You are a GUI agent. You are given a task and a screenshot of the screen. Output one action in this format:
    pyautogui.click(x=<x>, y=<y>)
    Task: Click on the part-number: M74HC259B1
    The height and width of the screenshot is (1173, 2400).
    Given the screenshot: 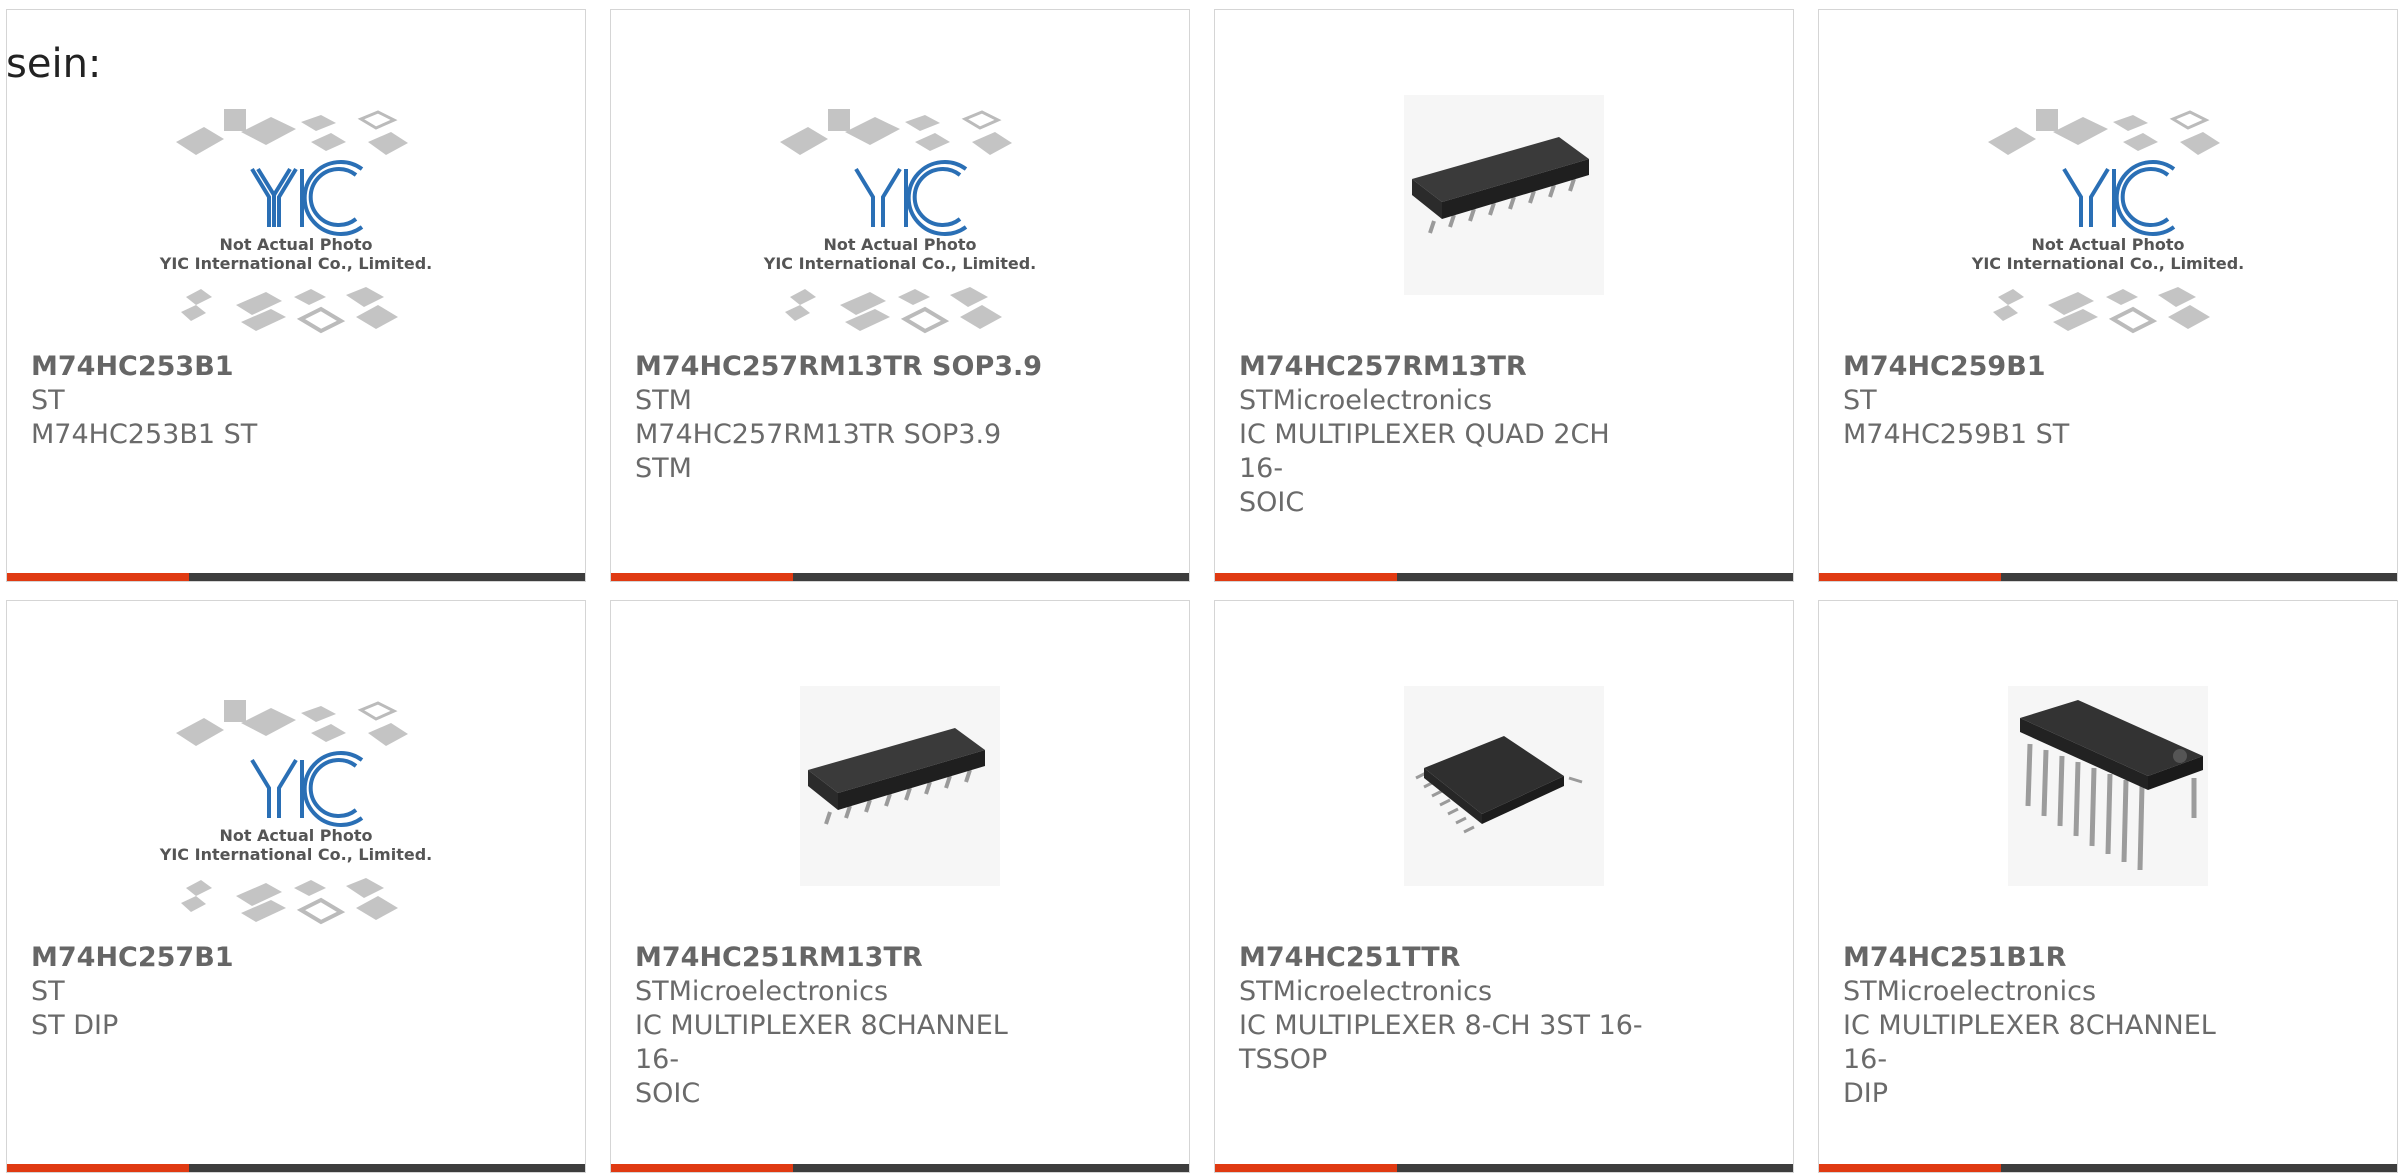 What is the action you would take?
    pyautogui.click(x=2053, y=367)
    